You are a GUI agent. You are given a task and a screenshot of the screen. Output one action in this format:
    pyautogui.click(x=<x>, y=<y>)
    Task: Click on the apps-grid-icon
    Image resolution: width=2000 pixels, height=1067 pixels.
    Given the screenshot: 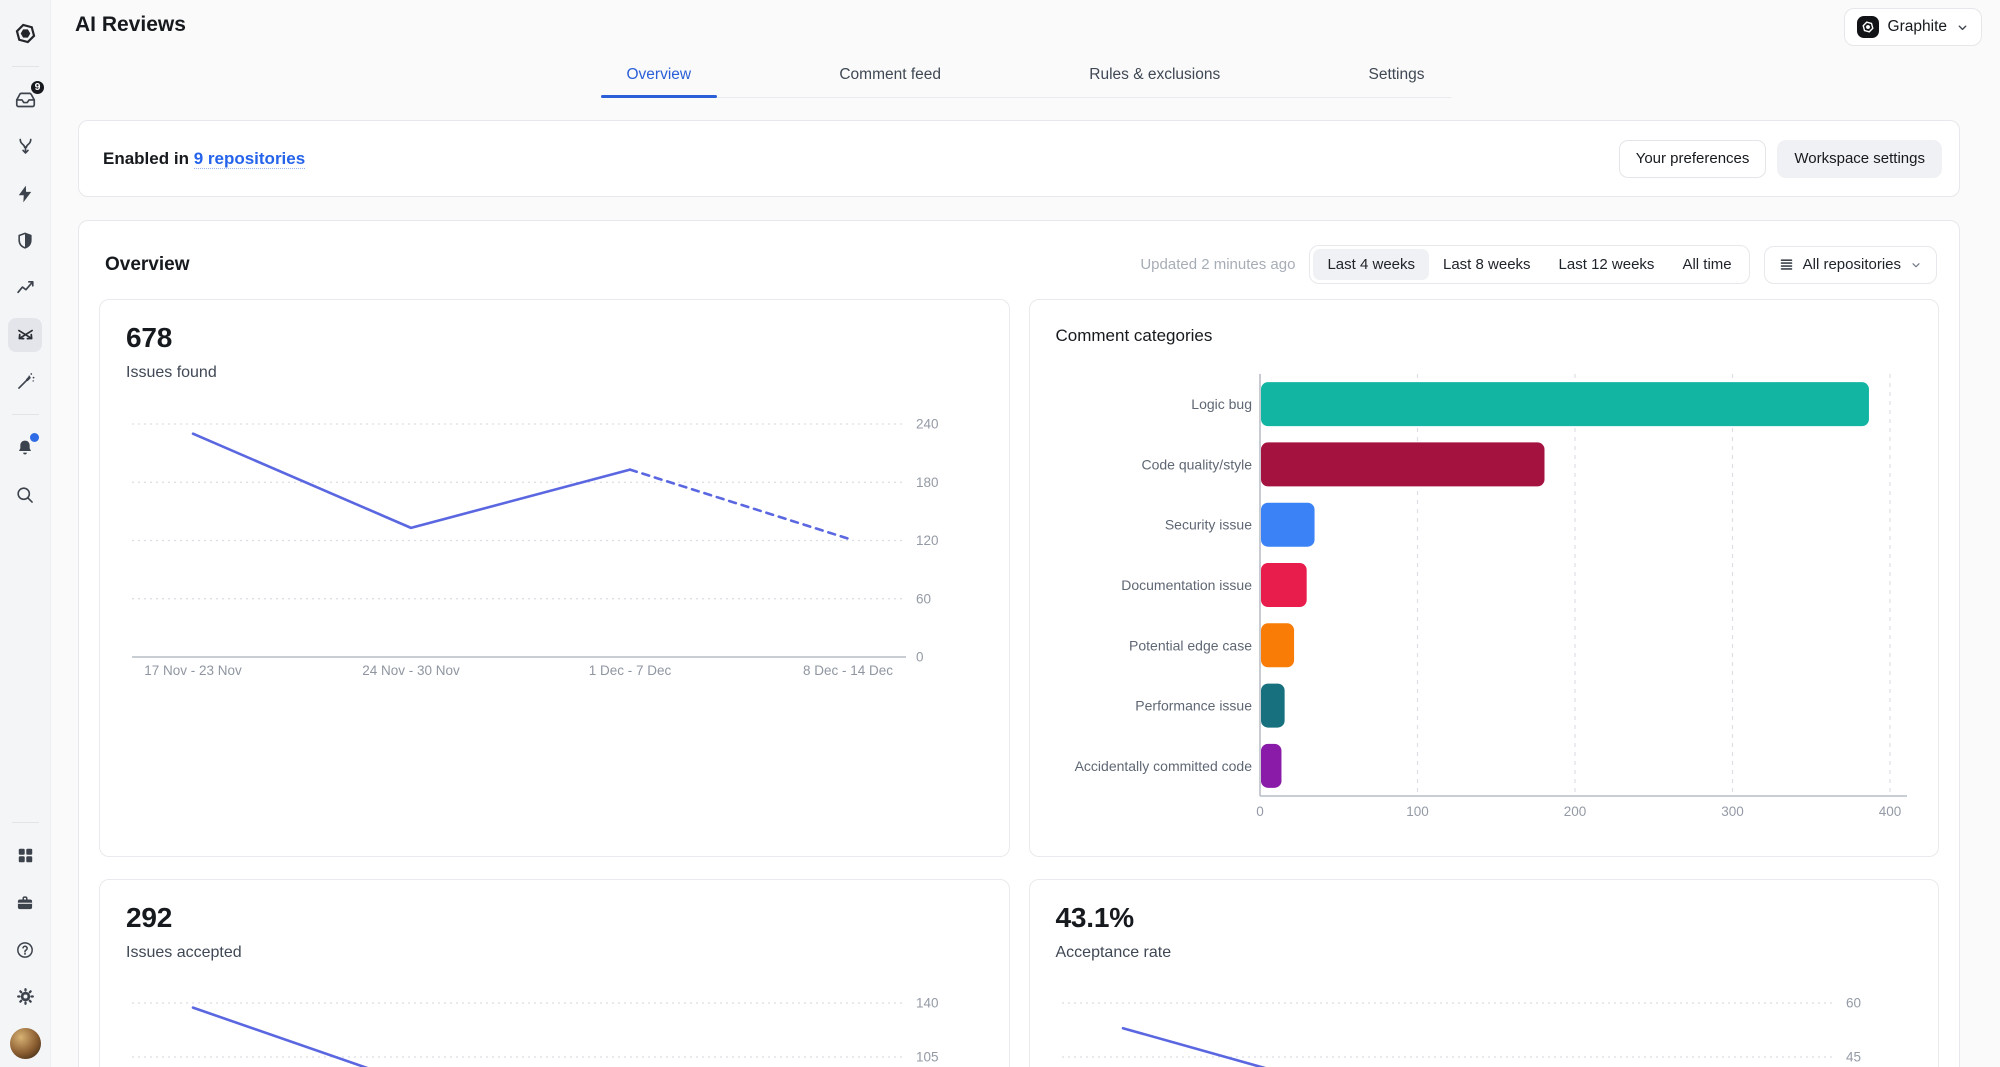 What is the action you would take?
    pyautogui.click(x=25, y=856)
    